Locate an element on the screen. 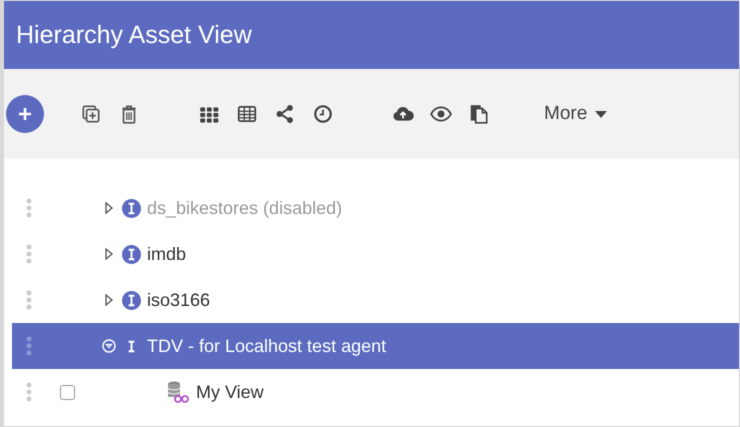 Image resolution: width=740 pixels, height=427 pixels. more-menu-button: More is located at coordinates (576, 114).